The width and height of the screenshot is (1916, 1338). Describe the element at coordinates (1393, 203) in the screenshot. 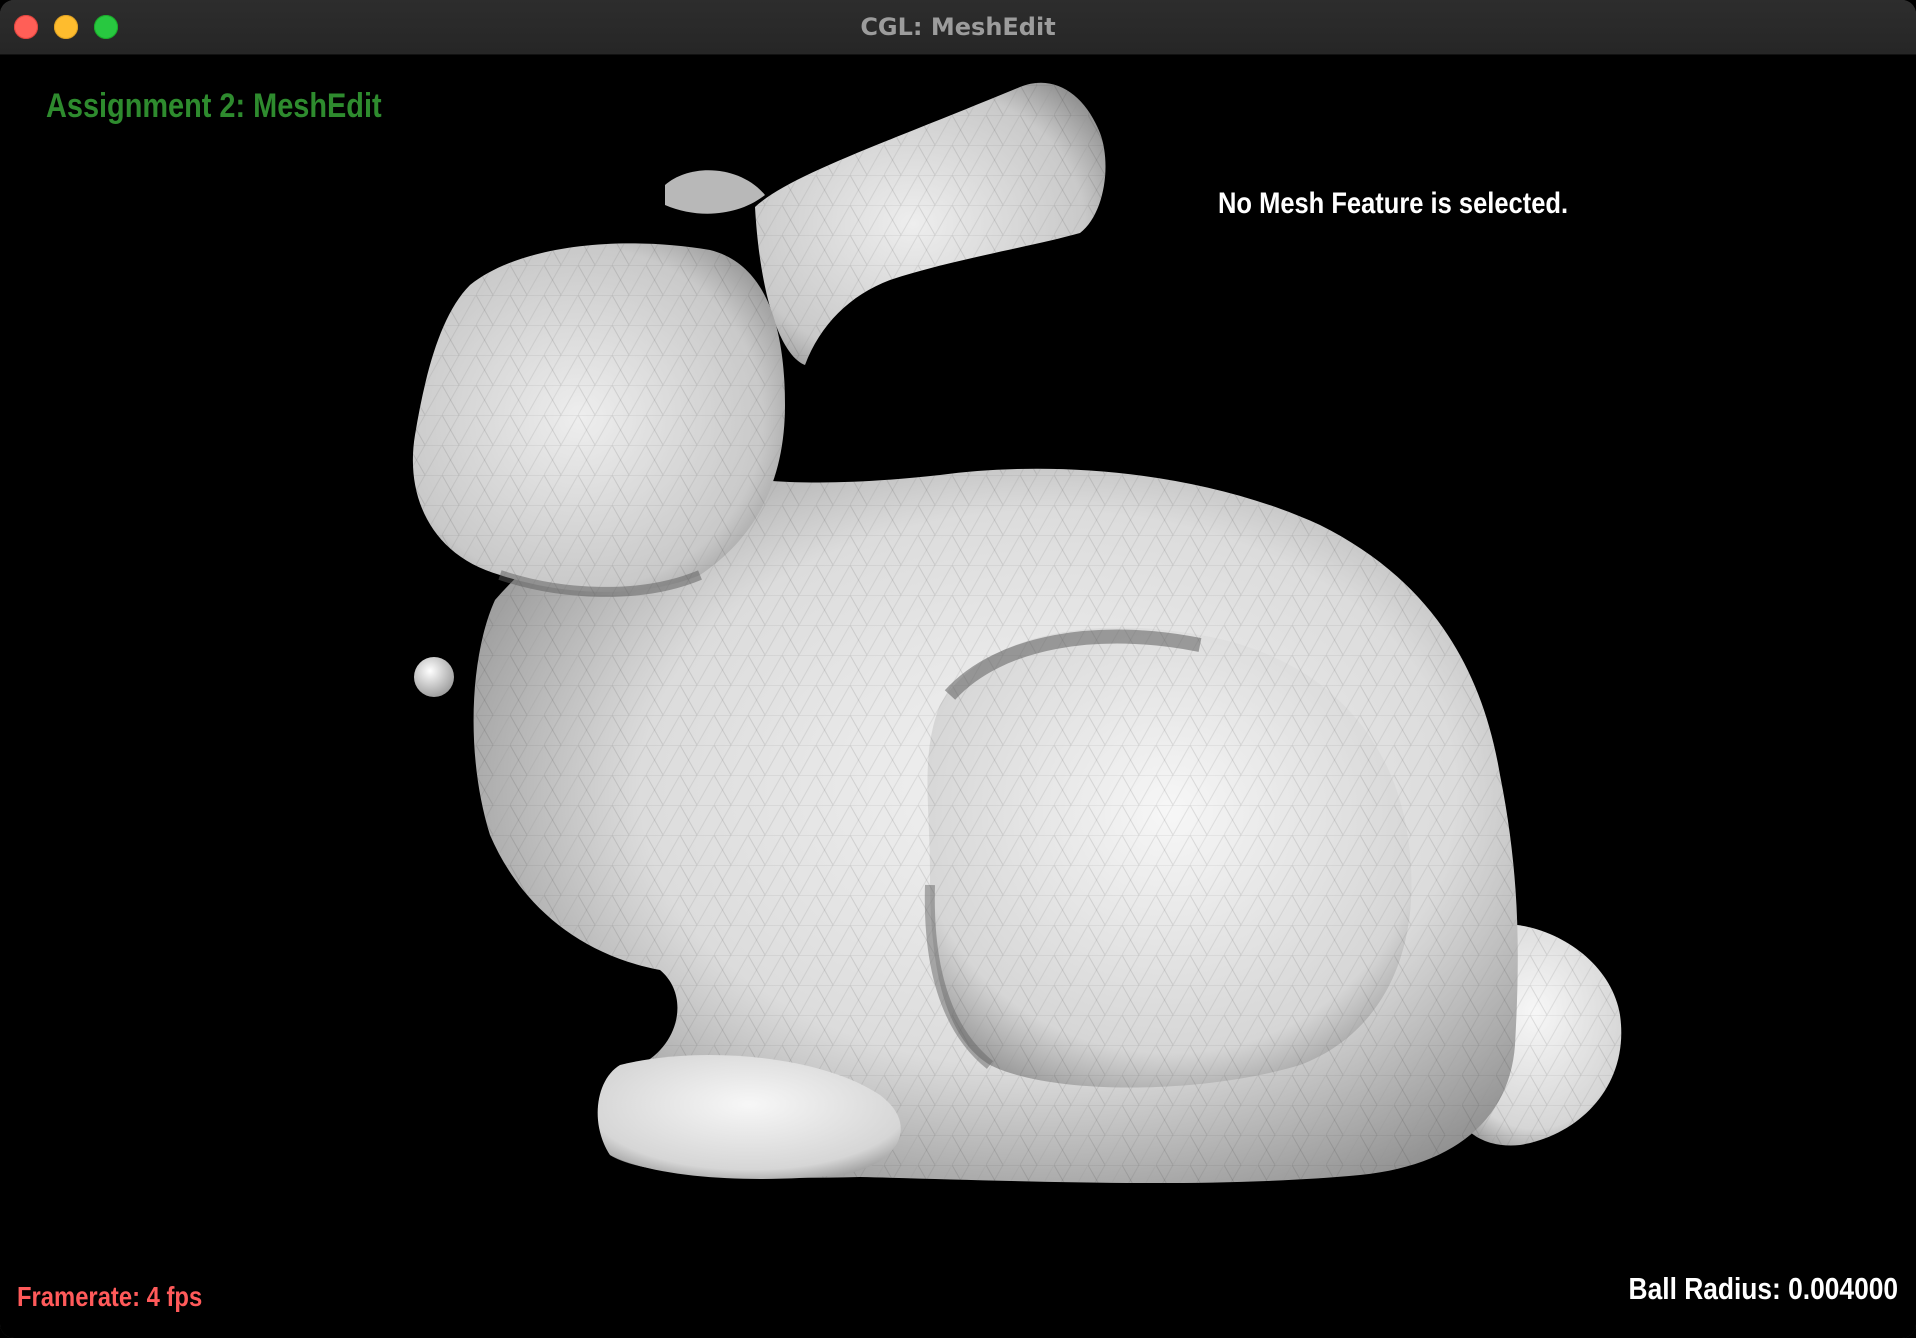

I see `feature-status: No Mesh Feature is selected.` at that location.